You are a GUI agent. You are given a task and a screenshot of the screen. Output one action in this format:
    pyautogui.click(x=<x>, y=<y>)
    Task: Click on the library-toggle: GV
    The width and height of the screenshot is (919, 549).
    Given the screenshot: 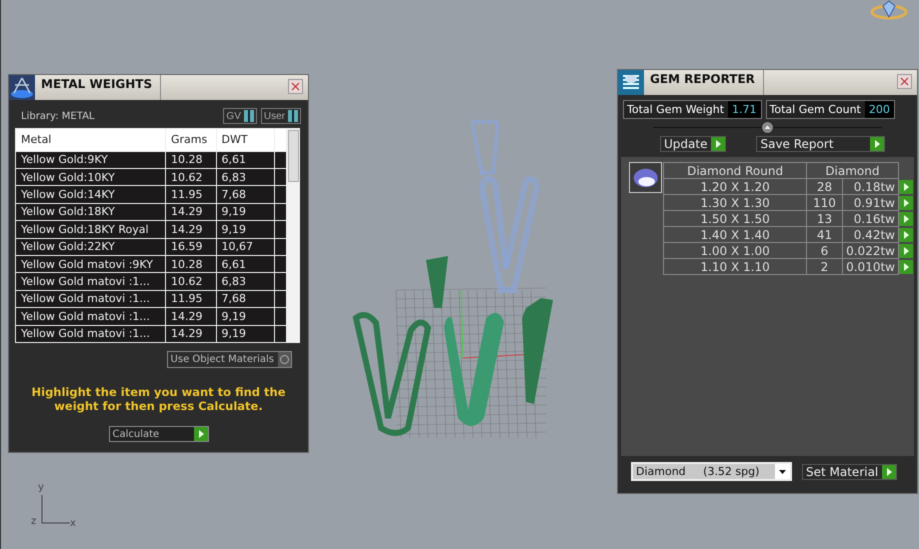 What is the action you would take?
    pyautogui.click(x=240, y=116)
    